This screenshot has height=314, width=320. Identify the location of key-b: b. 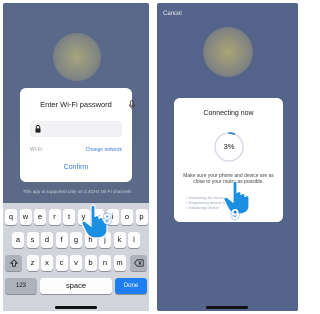
(90, 263).